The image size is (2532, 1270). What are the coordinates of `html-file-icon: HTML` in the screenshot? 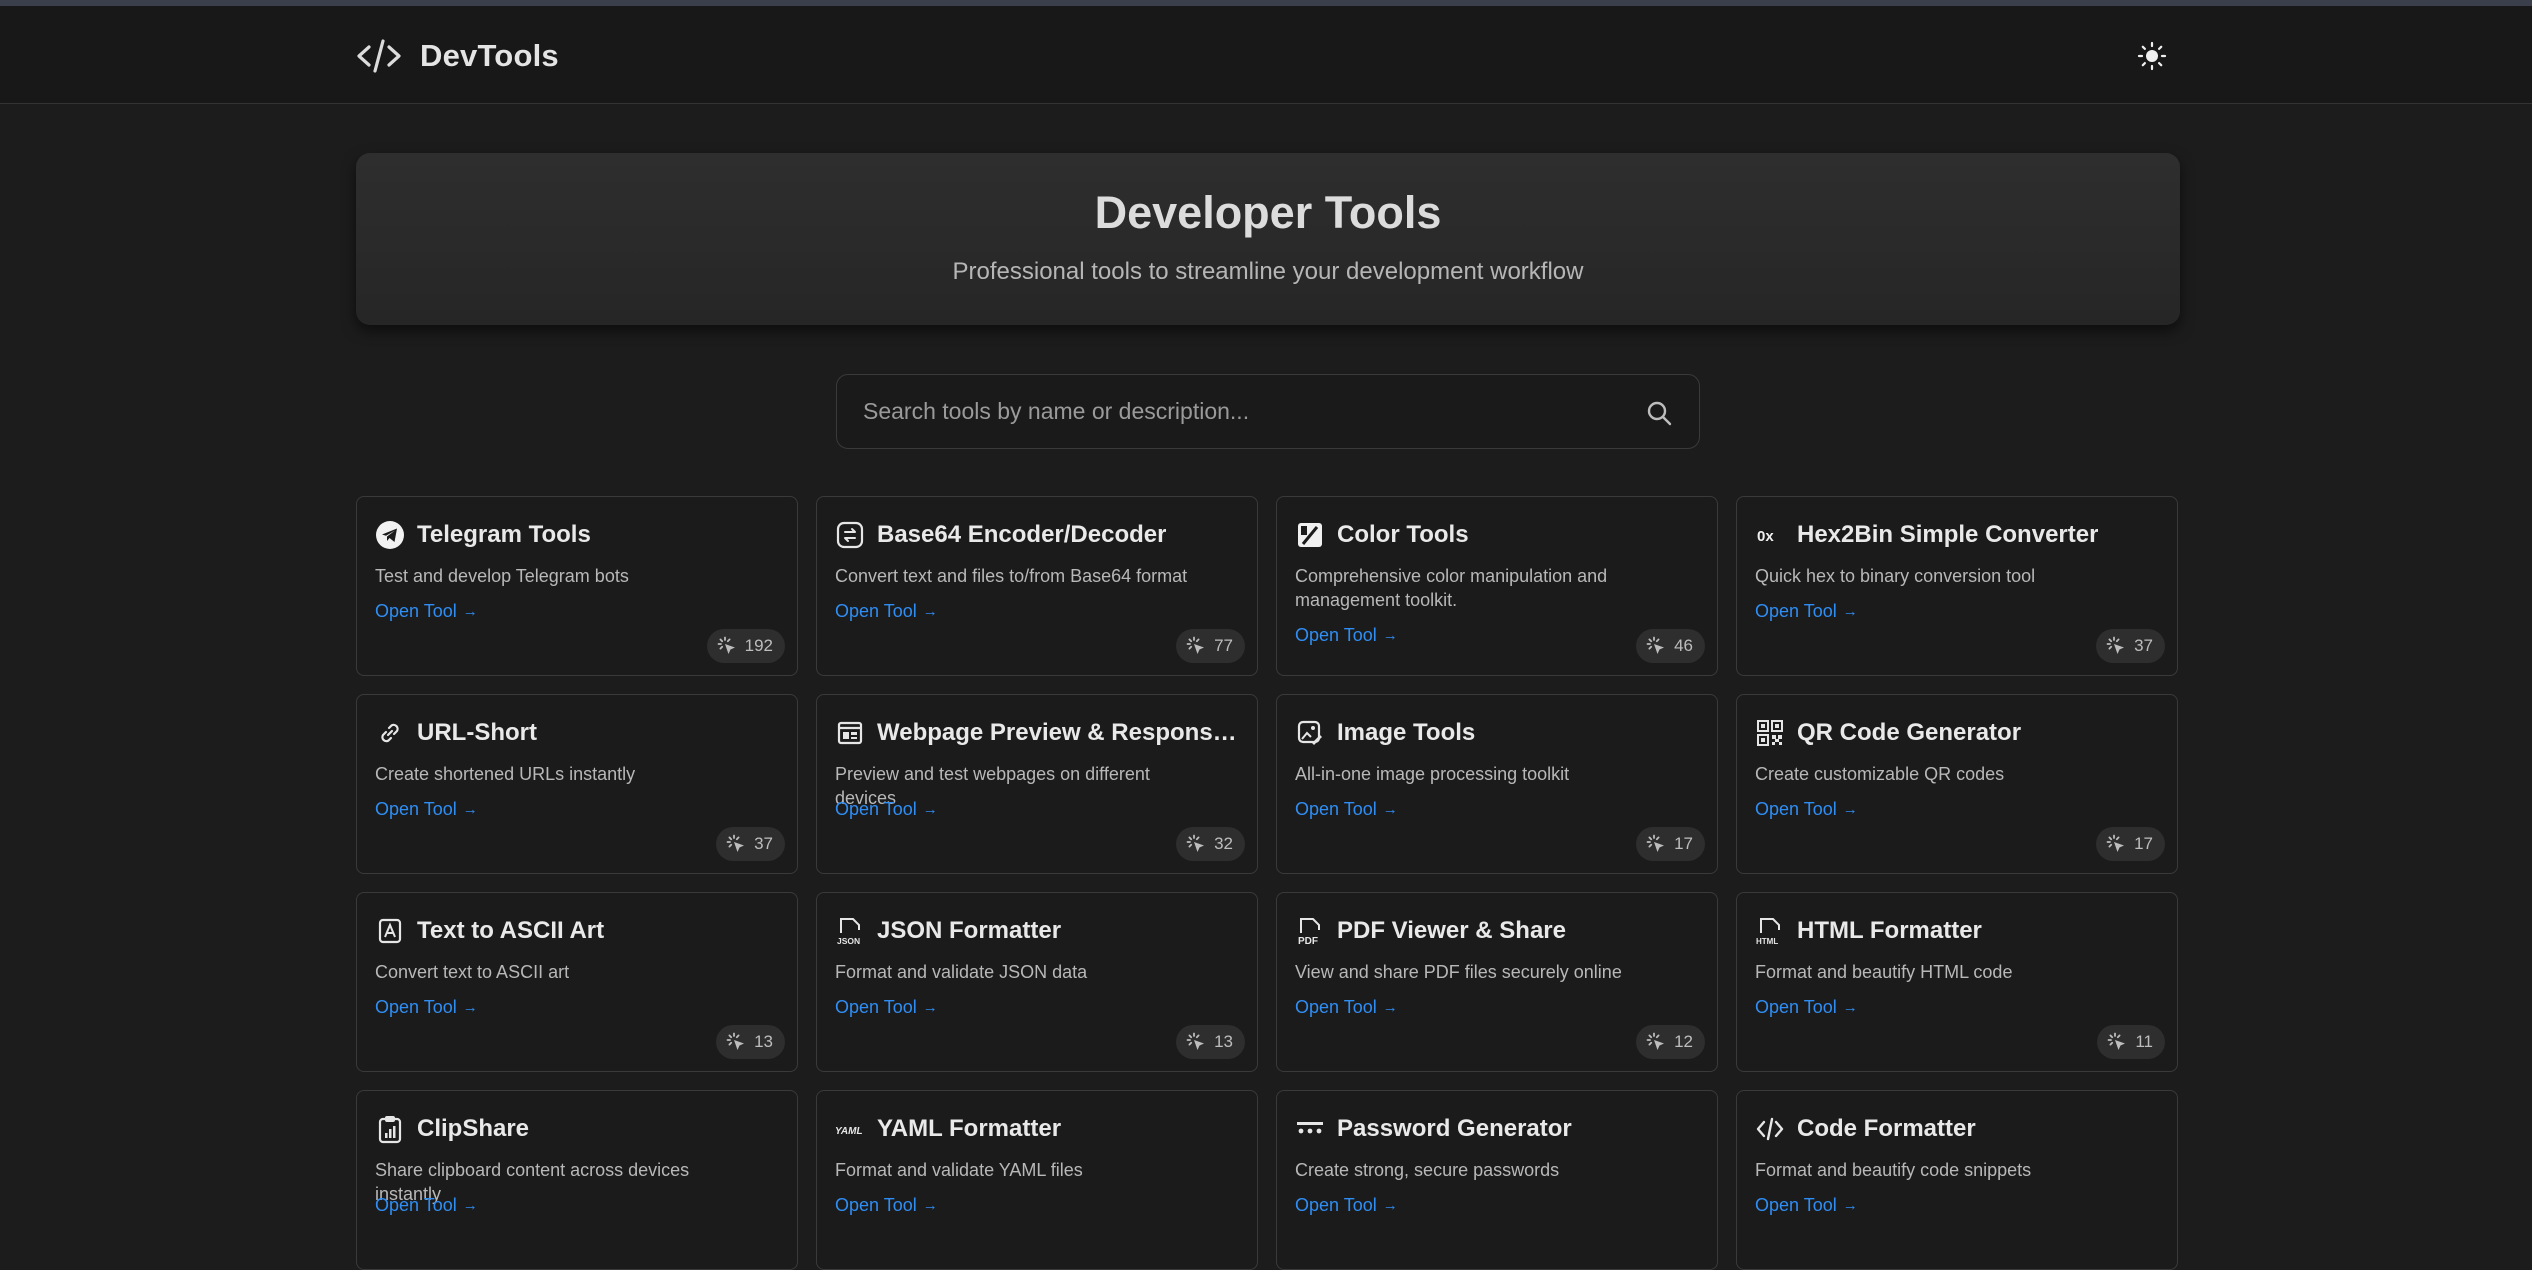 It's located at (1770, 931).